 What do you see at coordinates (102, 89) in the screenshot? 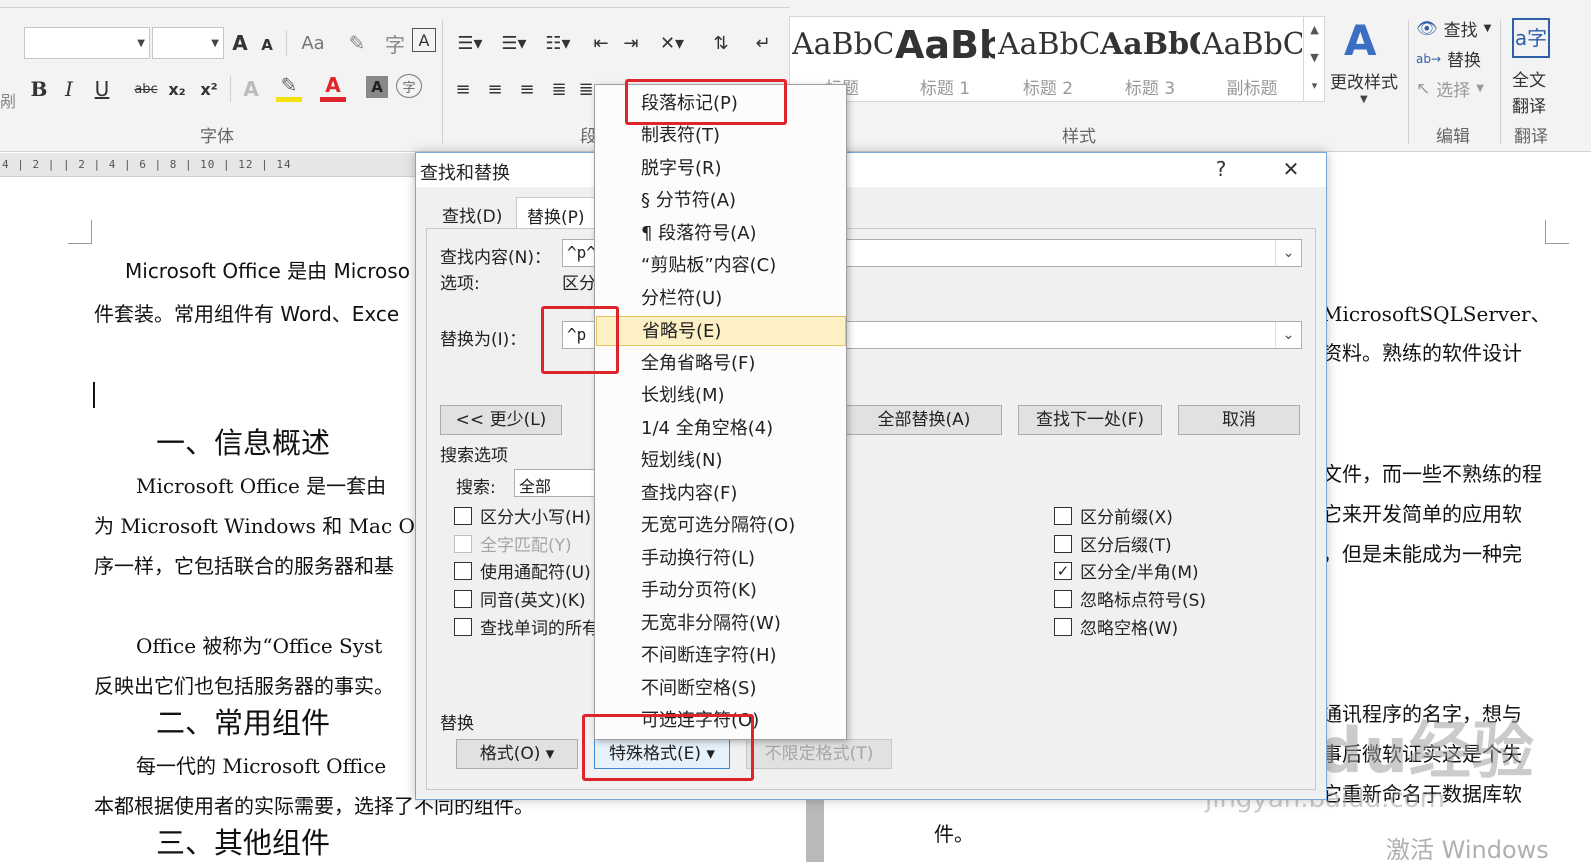
I see `underline-button: U` at bounding box center [102, 89].